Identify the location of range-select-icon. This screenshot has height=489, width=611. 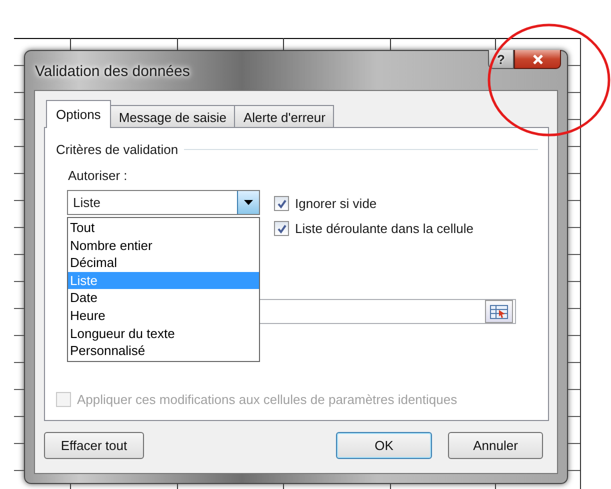
(499, 311).